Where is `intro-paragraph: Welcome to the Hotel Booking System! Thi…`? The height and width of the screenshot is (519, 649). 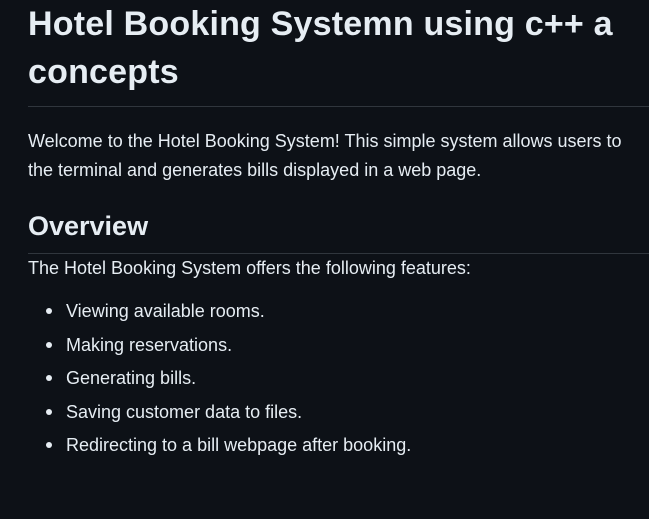
intro-paragraph: Welcome to the Hotel Booking System! Thi… is located at coordinates (338, 156).